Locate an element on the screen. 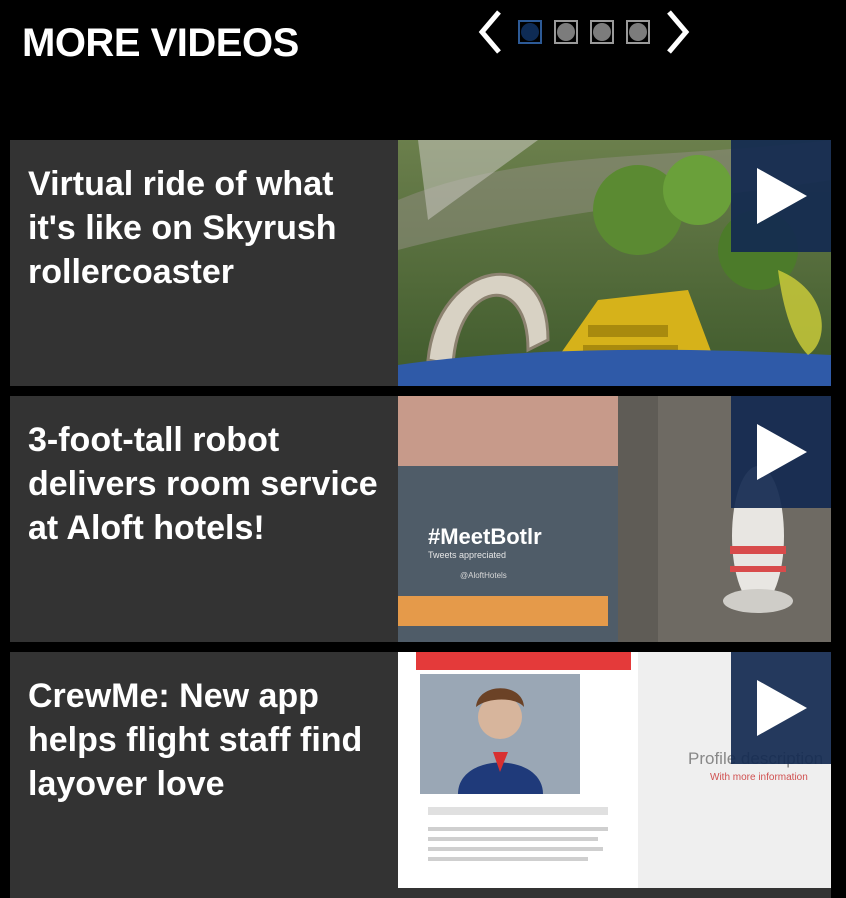 The height and width of the screenshot is (898, 846). chevron-left-icon is located at coordinates (489, 32).